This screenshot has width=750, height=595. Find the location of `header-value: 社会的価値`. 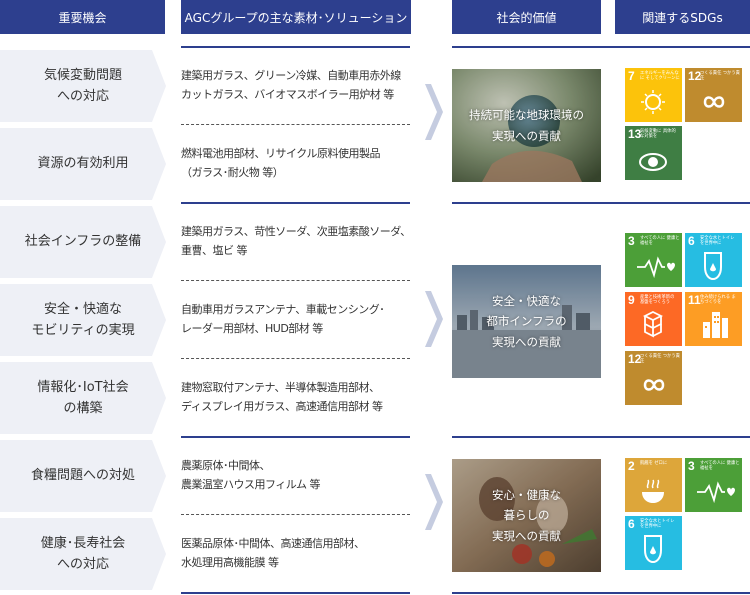

header-value: 社会的価値 is located at coordinates (526, 17).